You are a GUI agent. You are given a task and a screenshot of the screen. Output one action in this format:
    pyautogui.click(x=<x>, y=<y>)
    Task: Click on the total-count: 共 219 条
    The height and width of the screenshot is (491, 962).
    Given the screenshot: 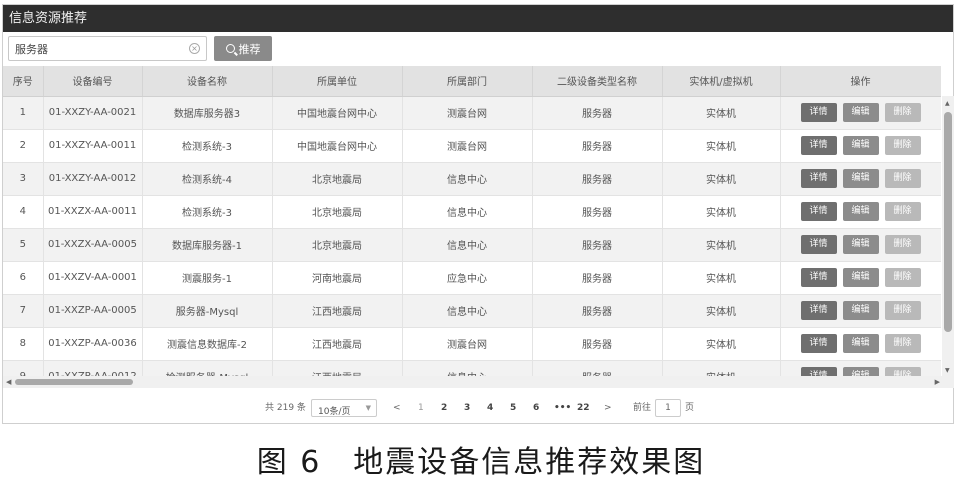 What is the action you would take?
    pyautogui.click(x=285, y=408)
    